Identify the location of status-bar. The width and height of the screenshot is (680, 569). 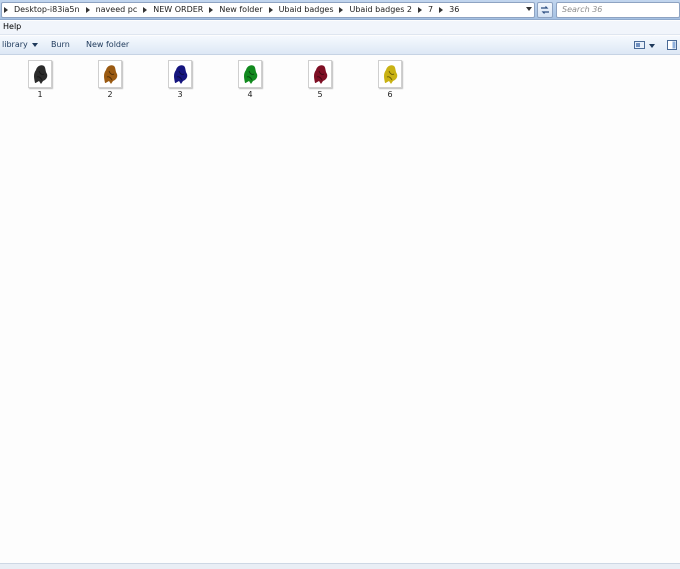
(340, 566).